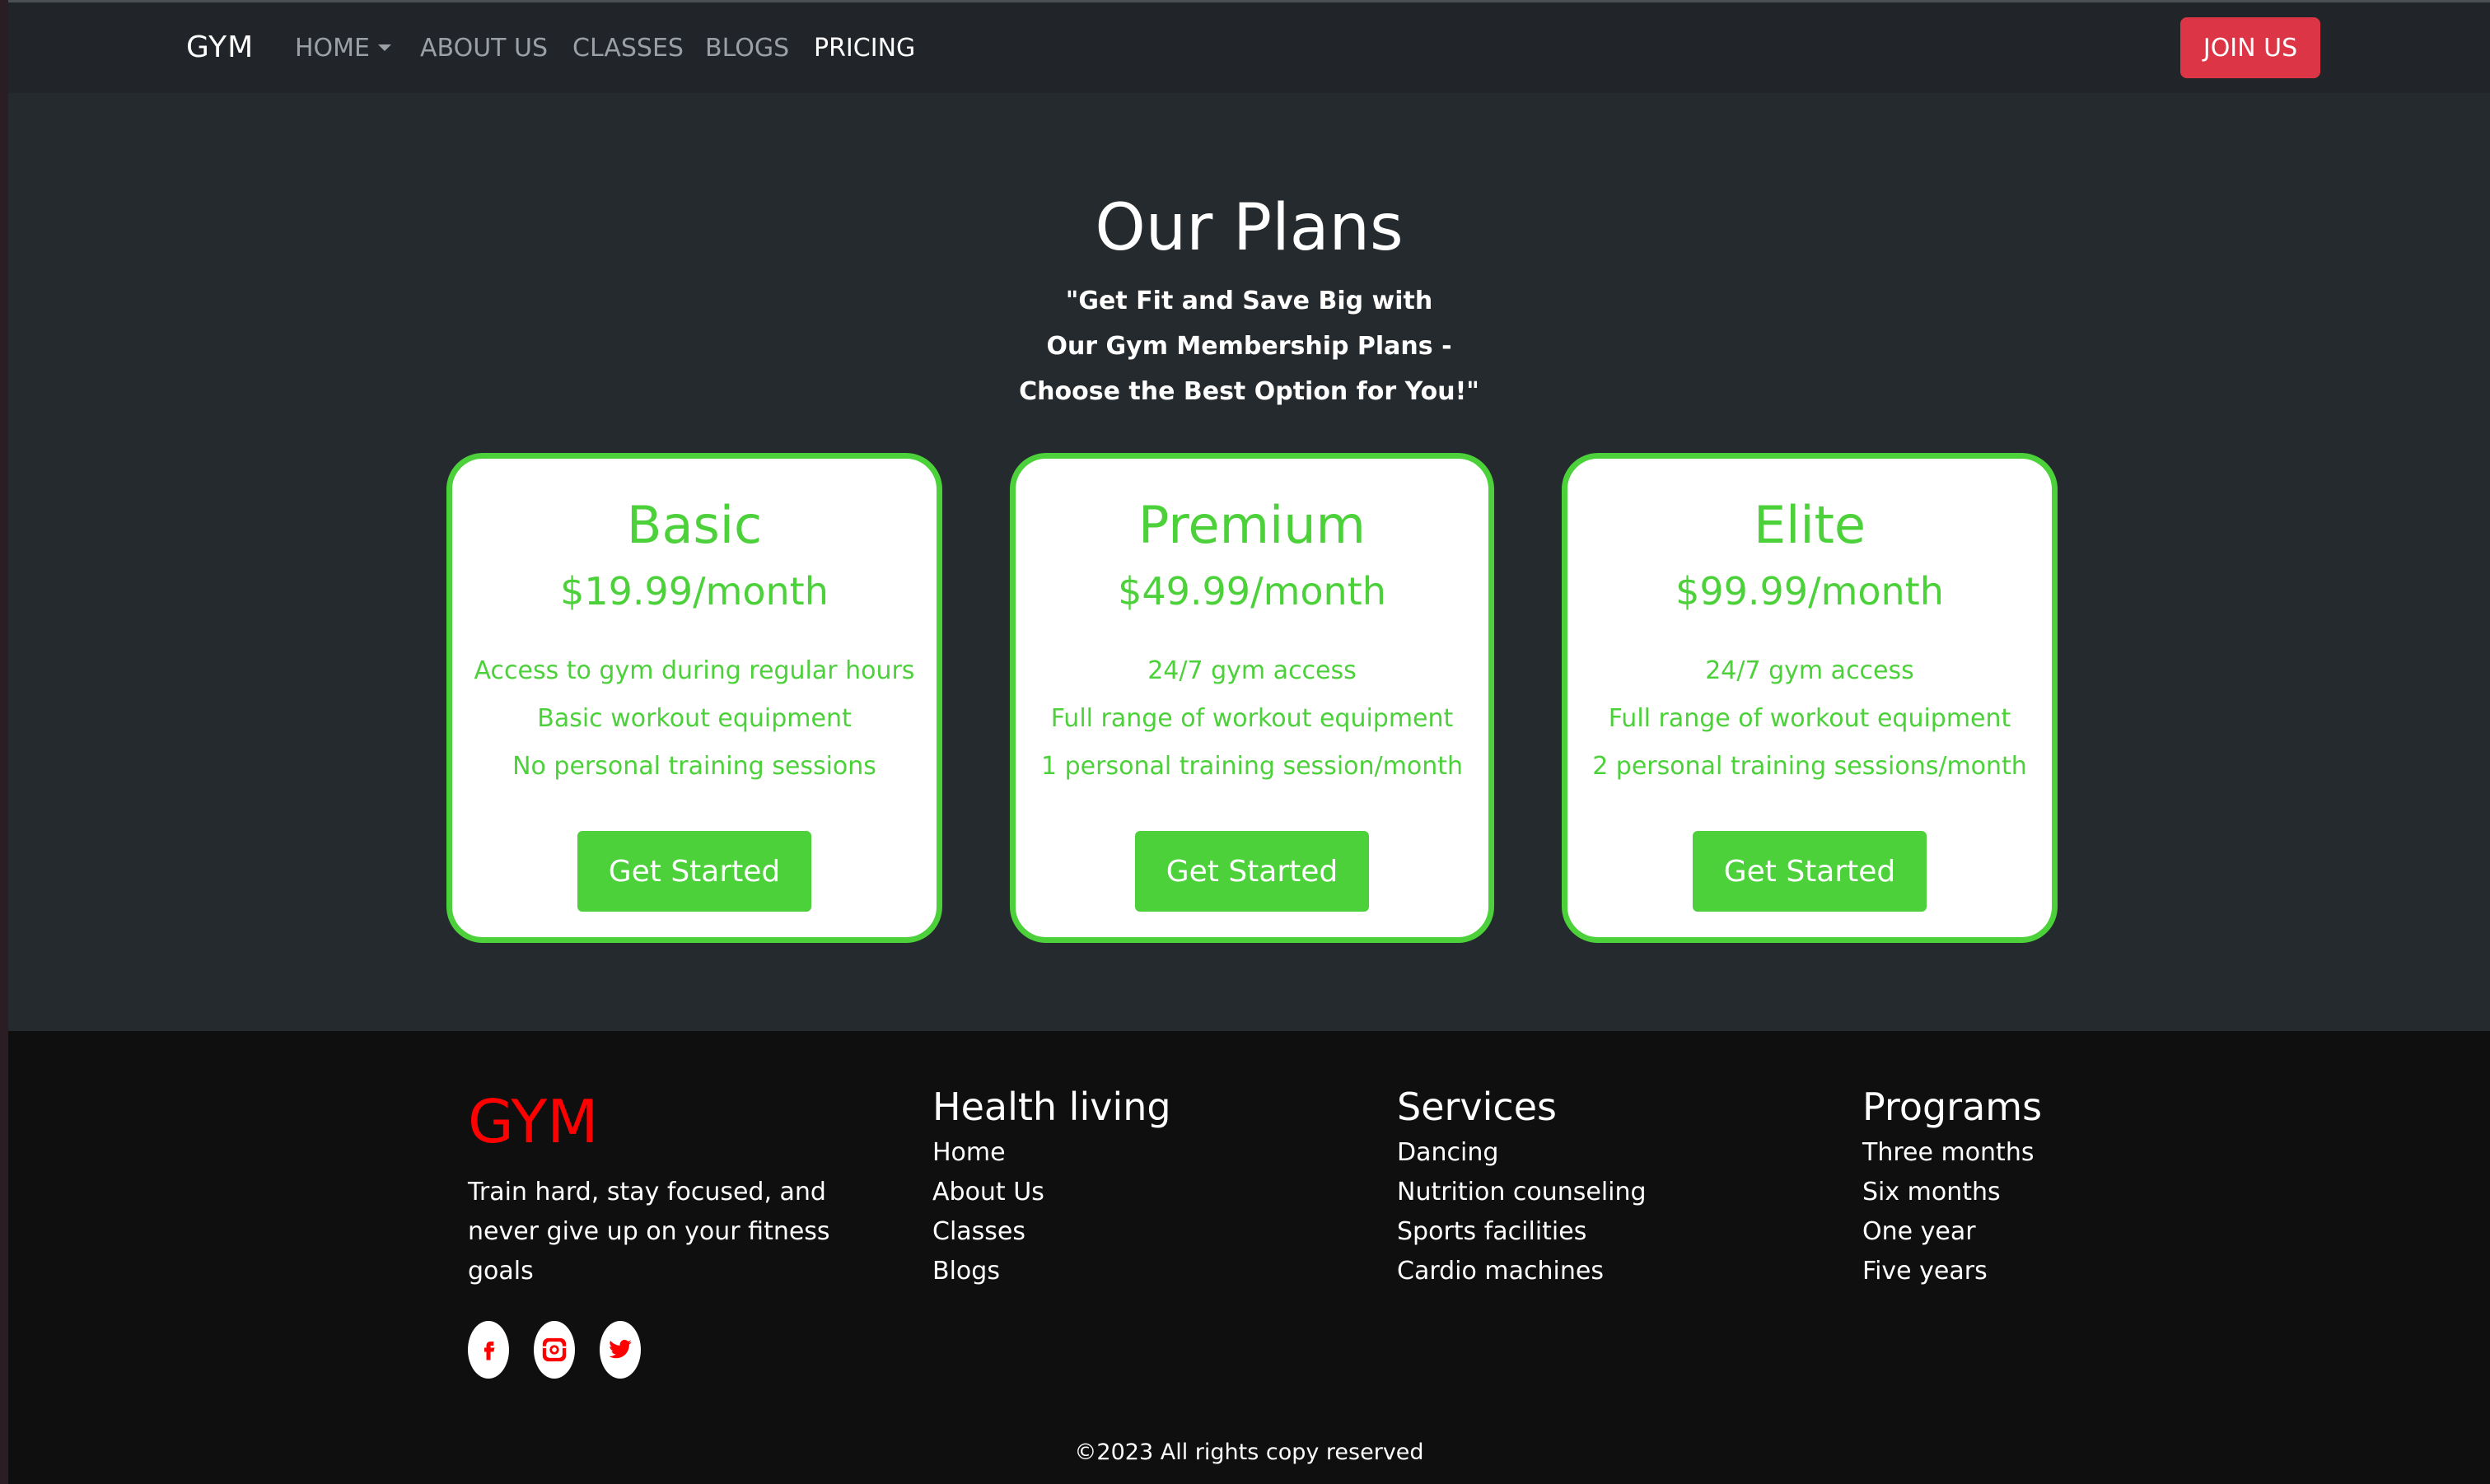  I want to click on footer-logo: GYM, so click(533, 1121).